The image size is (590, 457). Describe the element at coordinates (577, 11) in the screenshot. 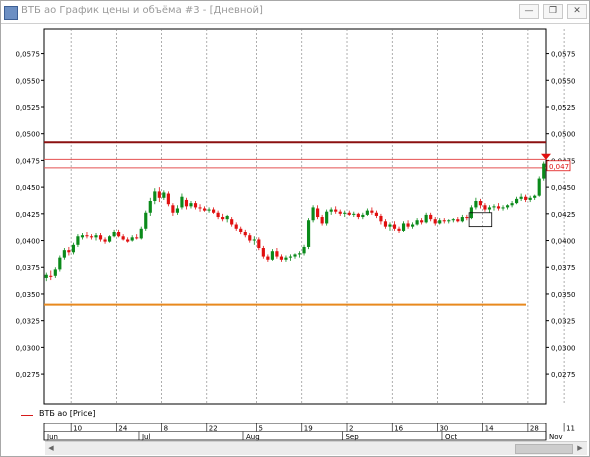

I see `close-button: ✕` at that location.